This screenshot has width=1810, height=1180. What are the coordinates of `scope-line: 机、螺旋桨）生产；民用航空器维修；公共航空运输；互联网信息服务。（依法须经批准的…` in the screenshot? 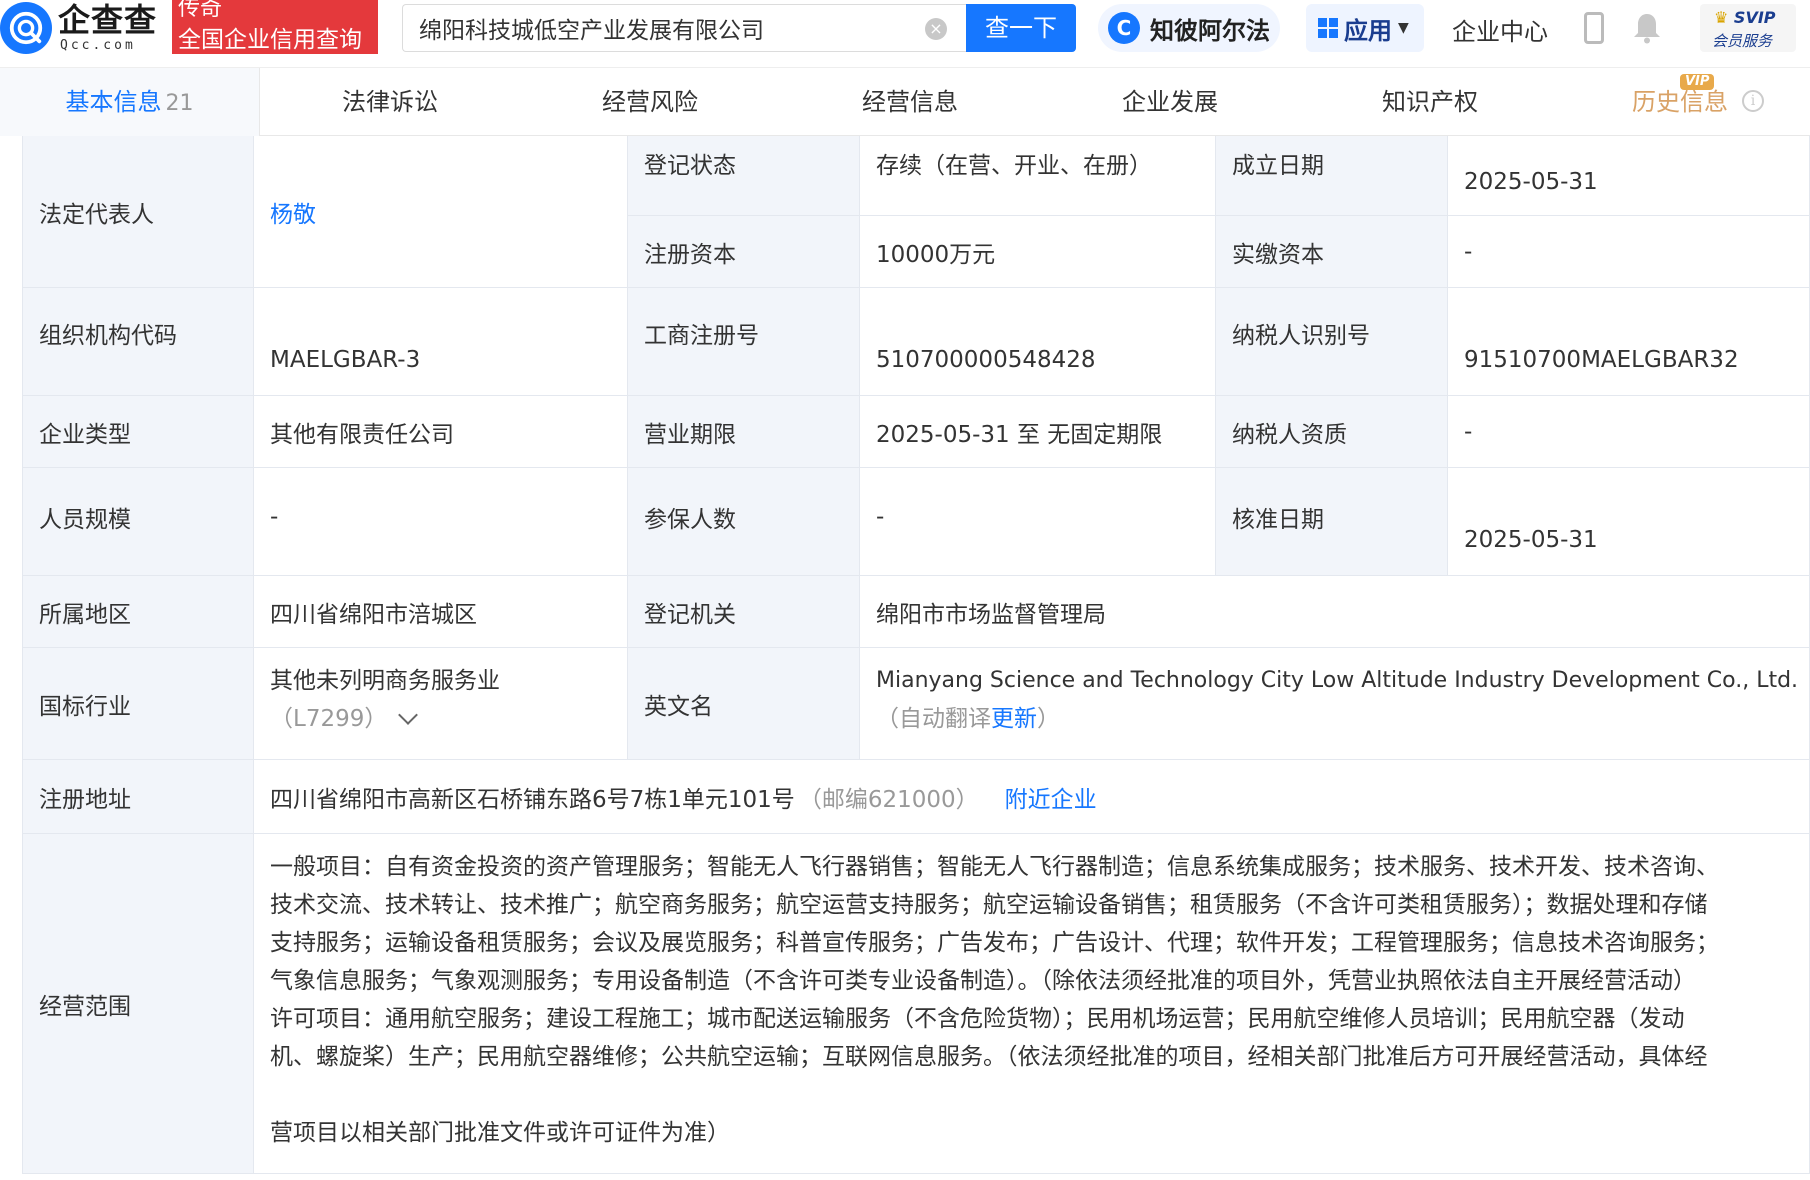 It's located at (989, 1057).